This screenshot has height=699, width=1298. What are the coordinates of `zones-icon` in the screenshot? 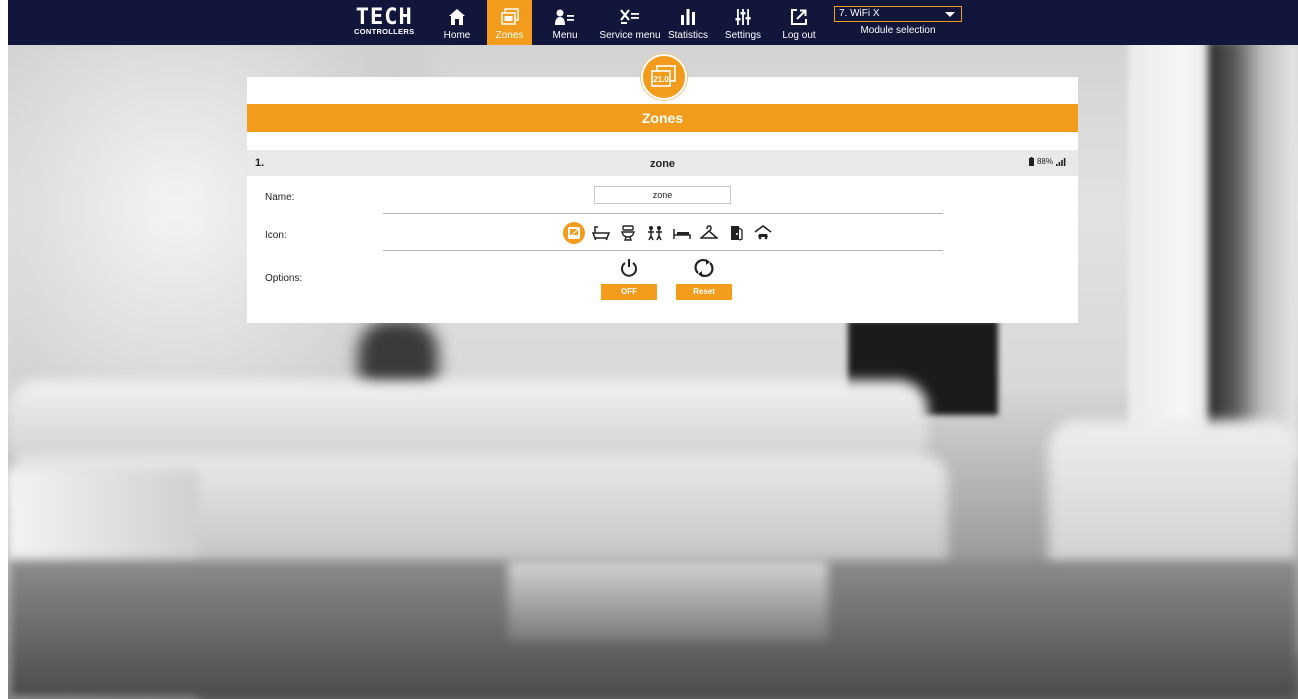 It's located at (509, 17).